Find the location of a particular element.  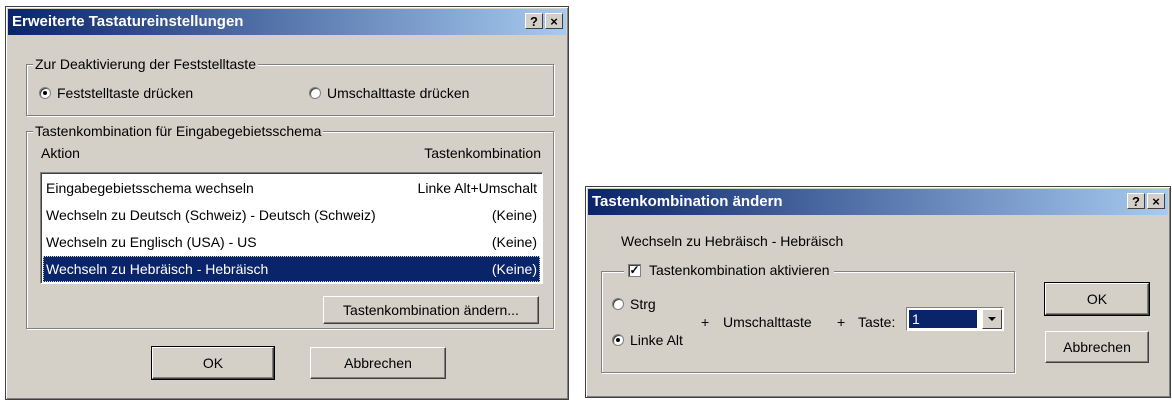

chevron-down-icon is located at coordinates (992, 319).